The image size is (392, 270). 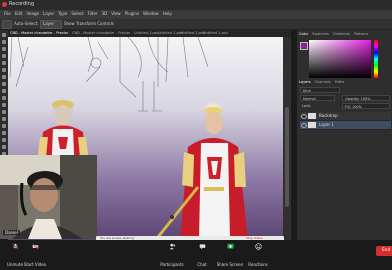 What do you see at coordinates (340, 59) in the screenshot?
I see `color-picker-field` at bounding box center [340, 59].